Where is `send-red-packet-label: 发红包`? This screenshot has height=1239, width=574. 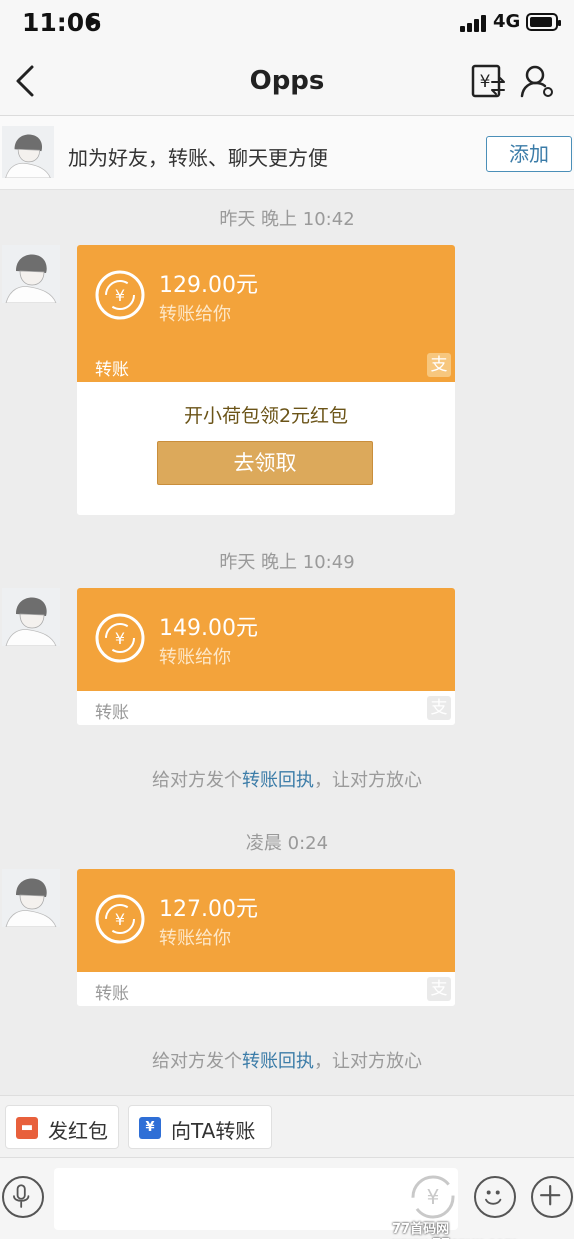 send-red-packet-label: 发红包 is located at coordinates (78, 1131).